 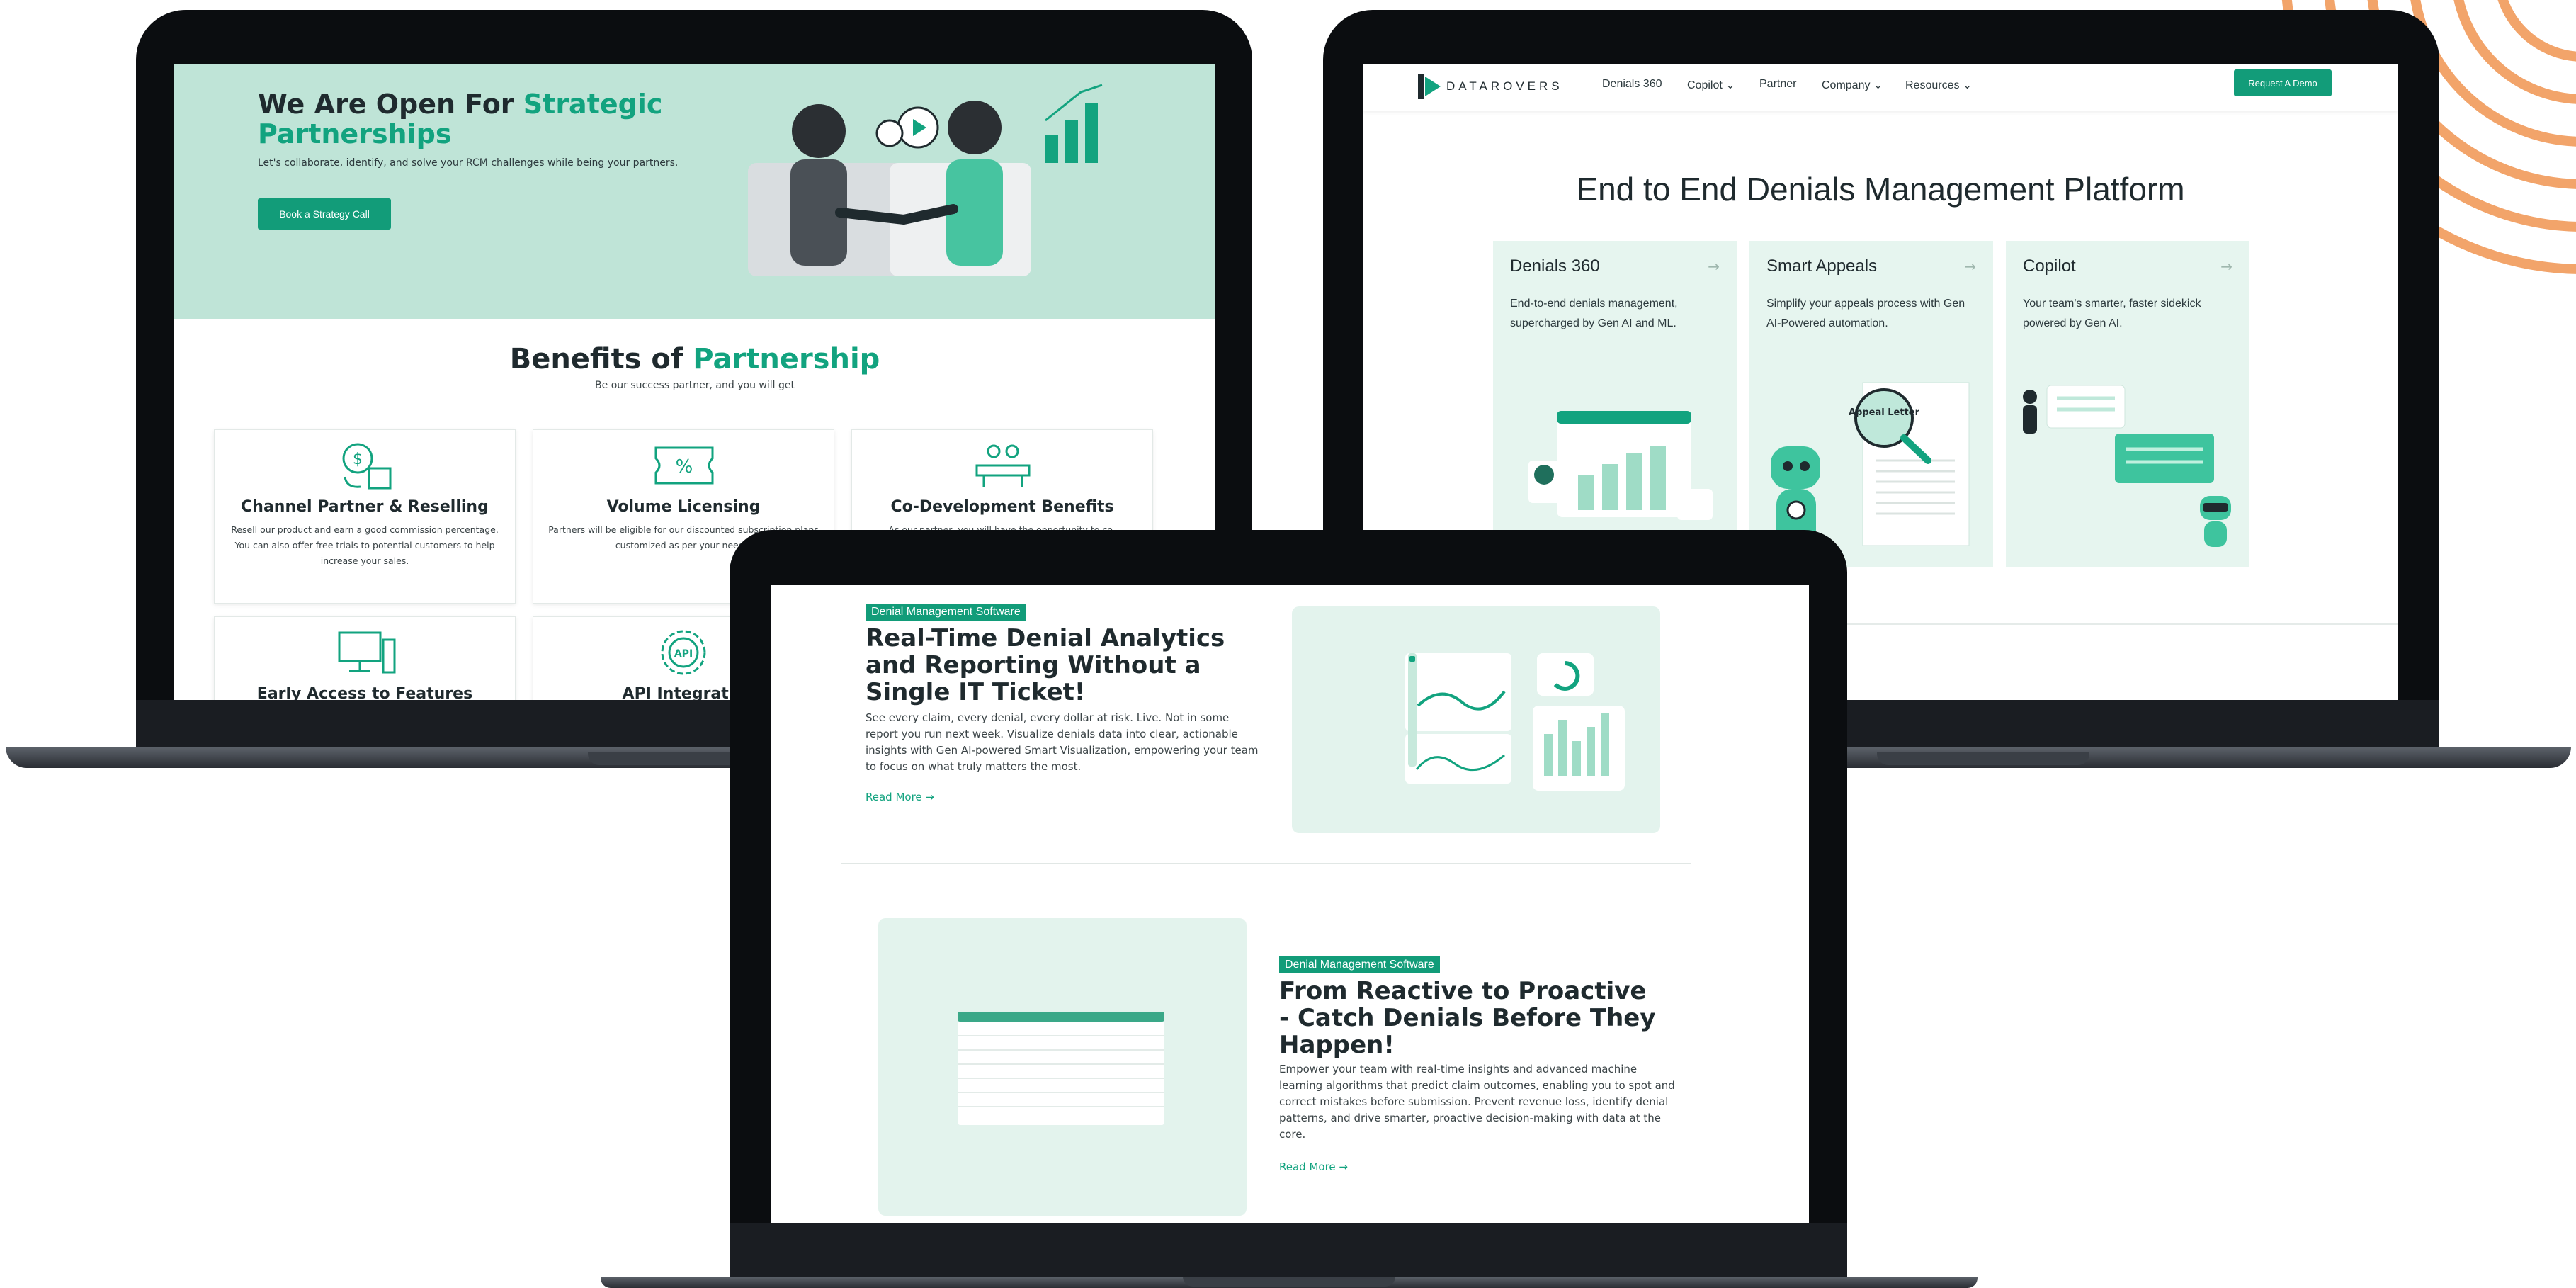 I want to click on section-divider, so click(x=1266, y=863).